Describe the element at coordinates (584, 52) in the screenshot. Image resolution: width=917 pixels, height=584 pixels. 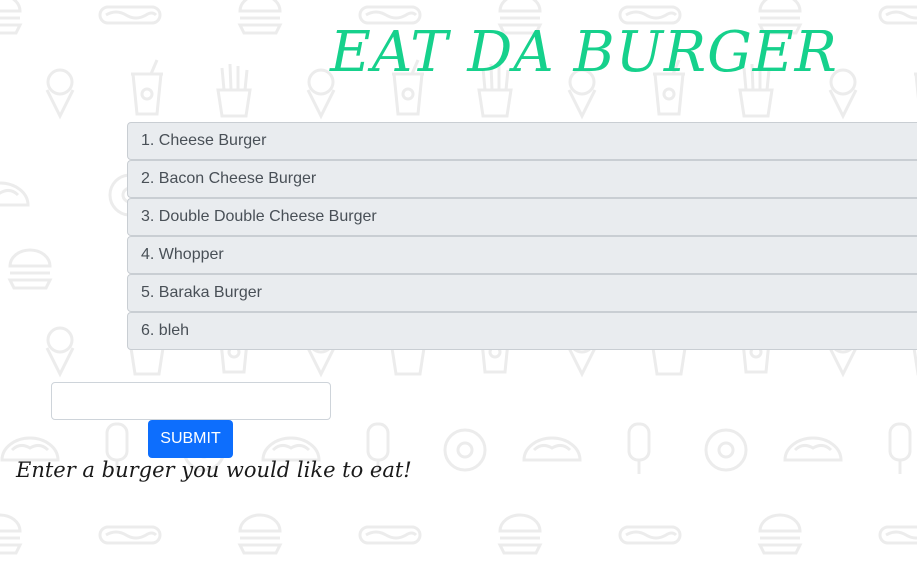
I see `page-title: EAT DA BURGER` at that location.